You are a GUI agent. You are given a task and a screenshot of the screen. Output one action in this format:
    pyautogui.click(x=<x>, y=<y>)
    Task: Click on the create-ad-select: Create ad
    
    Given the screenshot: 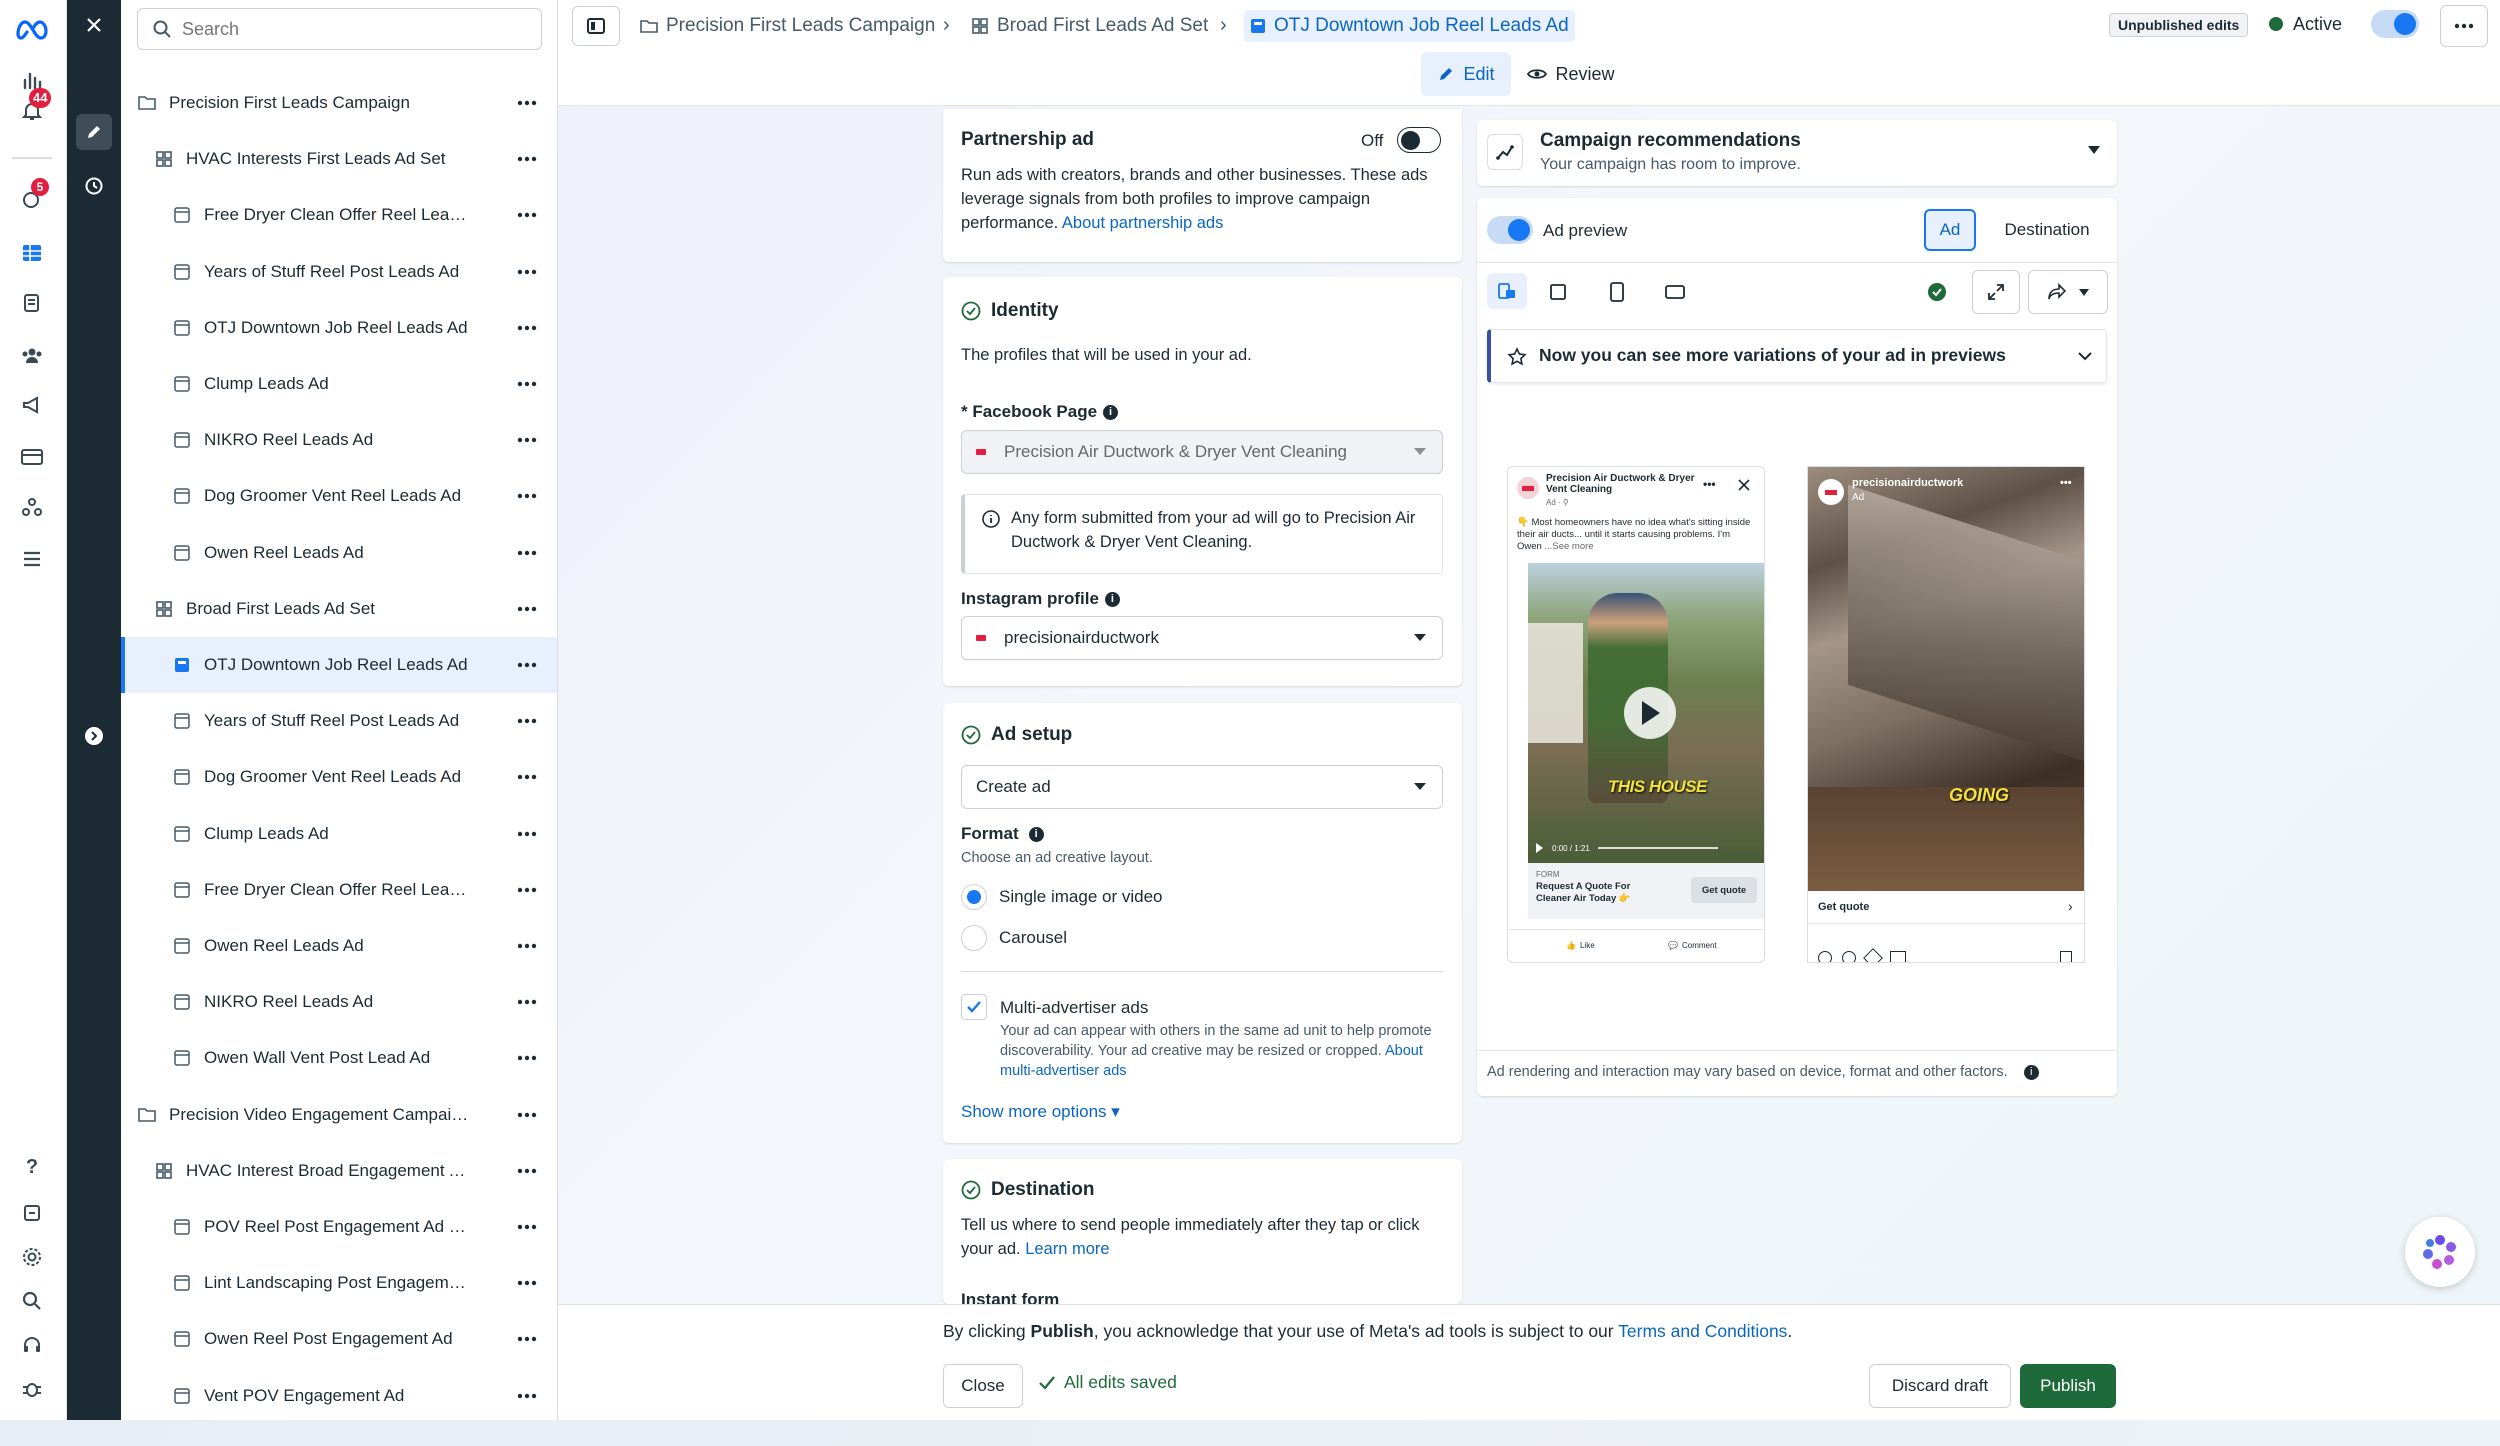 What is the action you would take?
    pyautogui.click(x=1202, y=787)
    